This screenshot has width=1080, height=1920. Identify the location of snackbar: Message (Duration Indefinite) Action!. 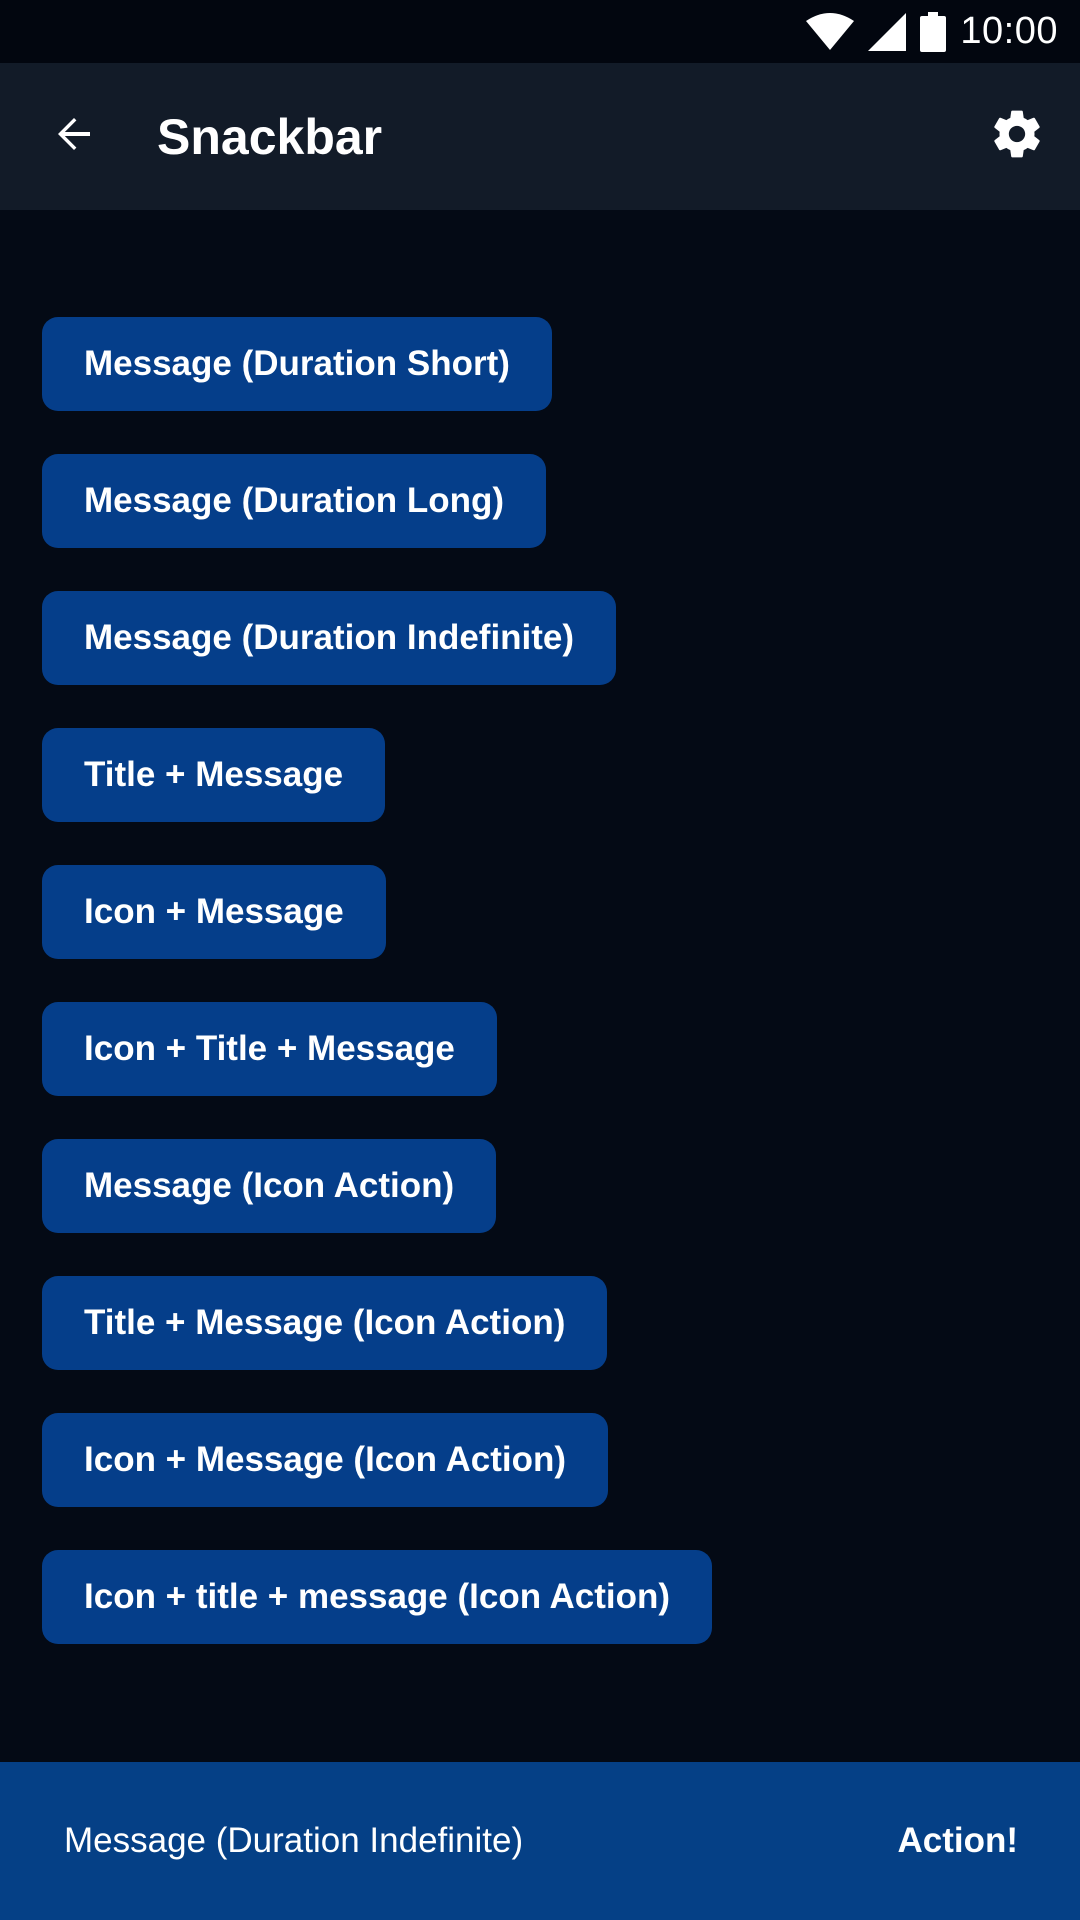
(540, 1841).